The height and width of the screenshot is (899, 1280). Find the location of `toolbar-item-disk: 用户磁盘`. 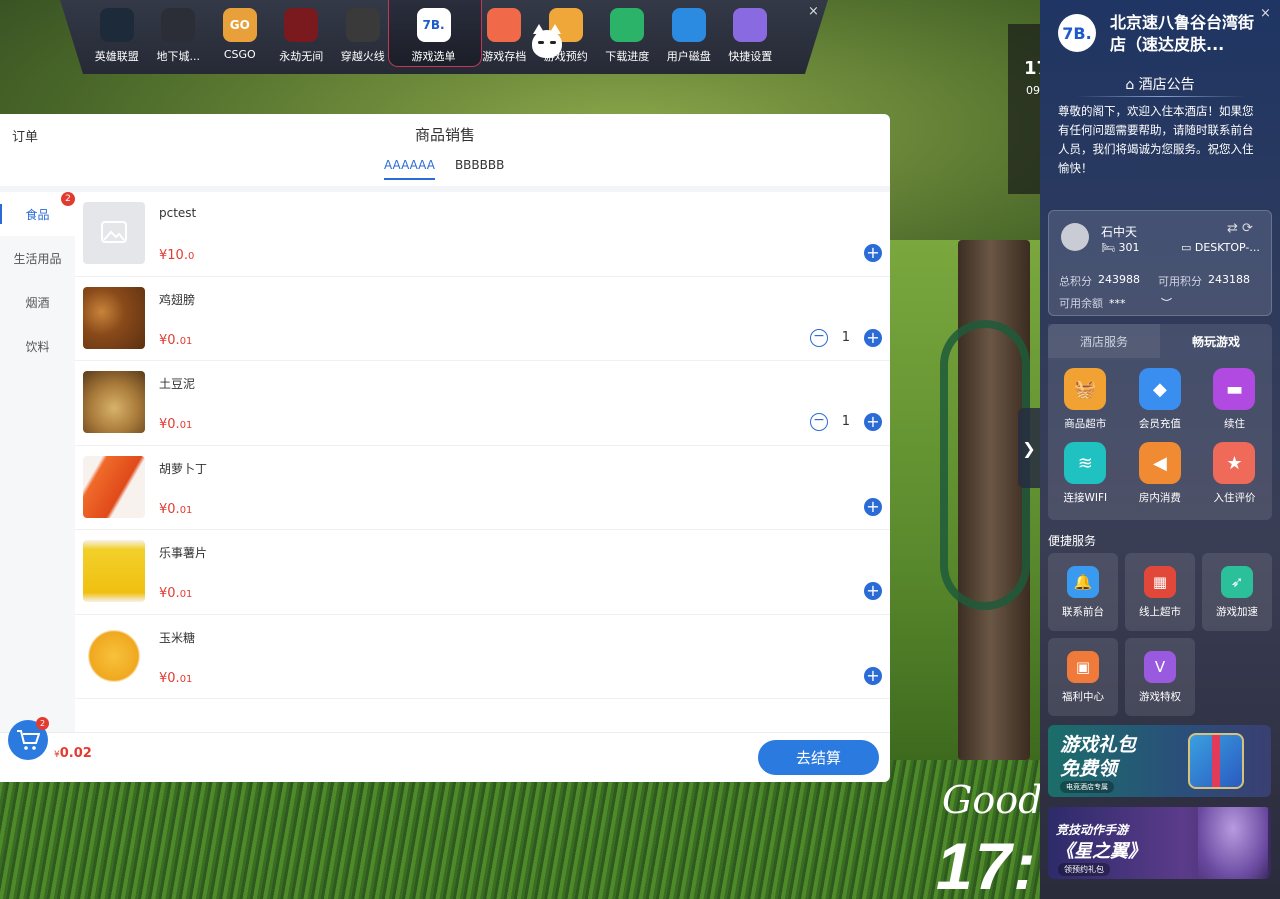

toolbar-item-disk: 用户磁盘 is located at coordinates (689, 39).